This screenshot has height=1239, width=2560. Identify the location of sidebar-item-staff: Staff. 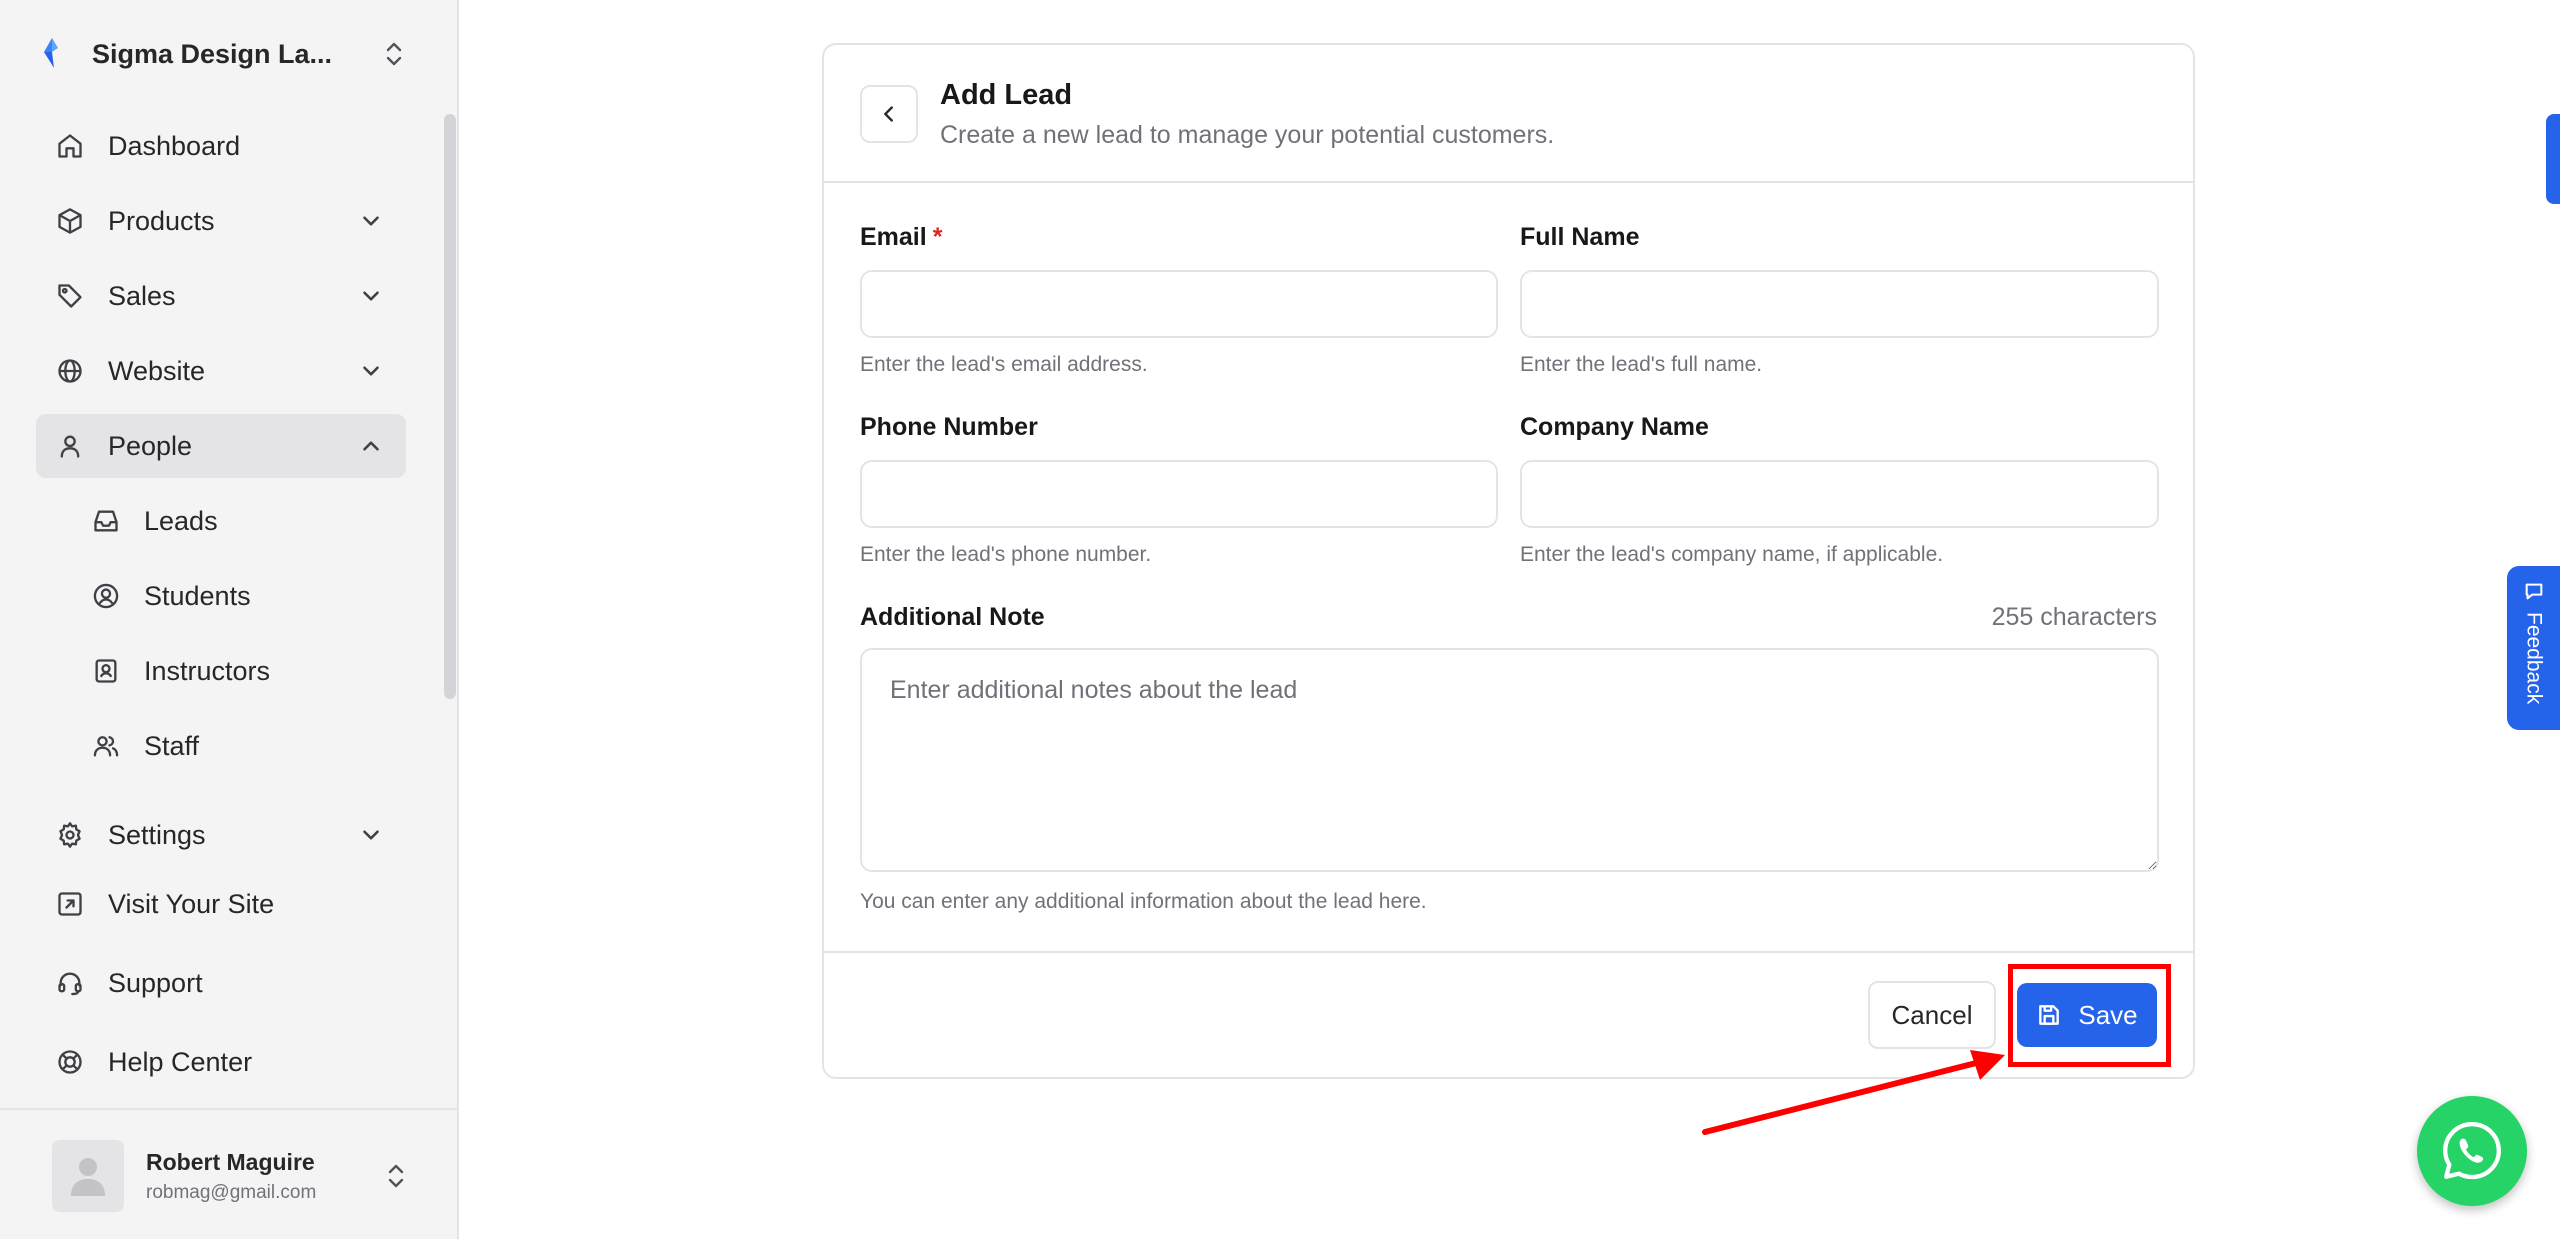
(221, 746).